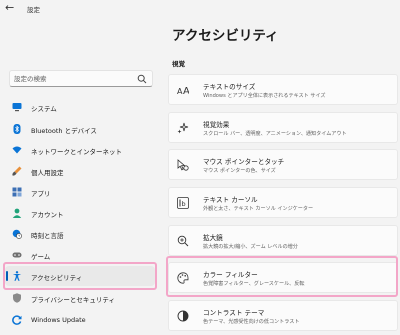 The width and height of the screenshot is (400, 335). Describe the element at coordinates (229, 87) in the screenshot. I see `card-title: テキストのサイズ` at that location.